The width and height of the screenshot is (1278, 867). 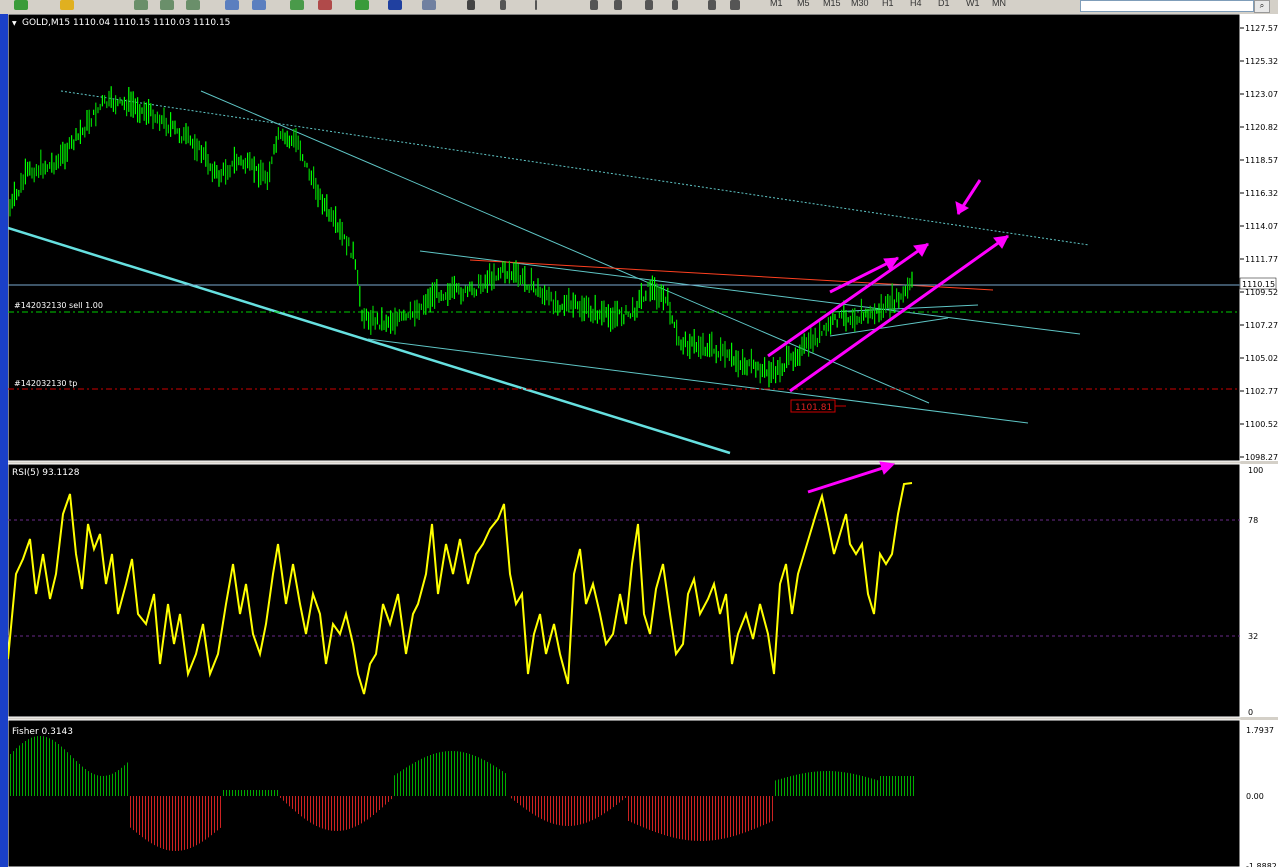 What do you see at coordinates (675, 5) in the screenshot?
I see `text-tool-icon` at bounding box center [675, 5].